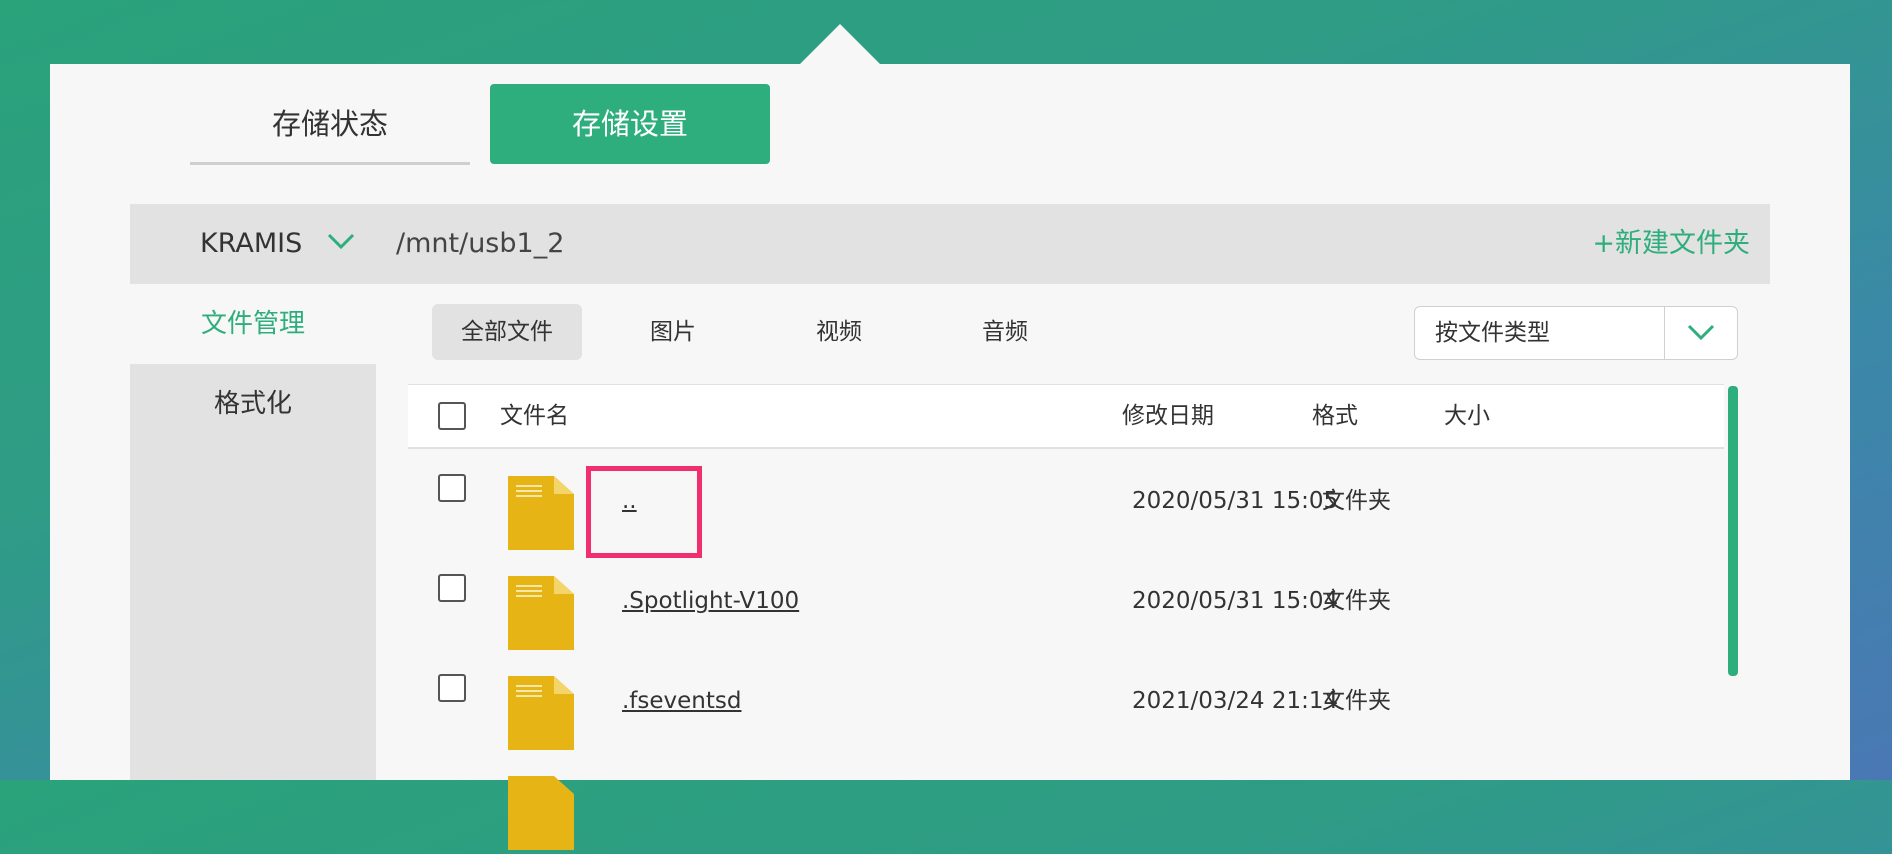 The height and width of the screenshot is (854, 1892). I want to click on table-row, so click(1066, 800).